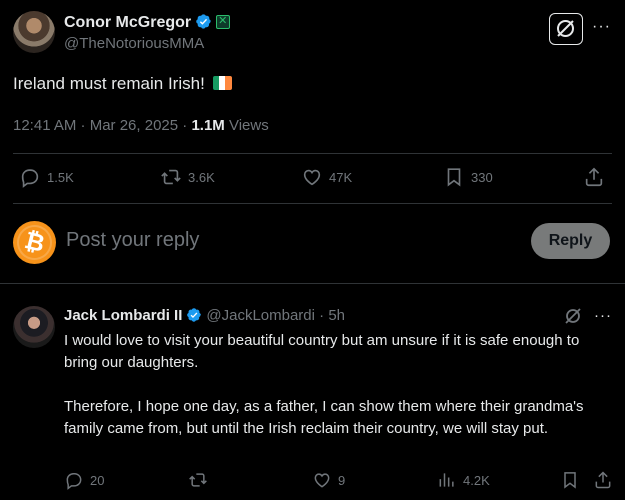  I want to click on bookmark-action: 330, so click(468, 177).